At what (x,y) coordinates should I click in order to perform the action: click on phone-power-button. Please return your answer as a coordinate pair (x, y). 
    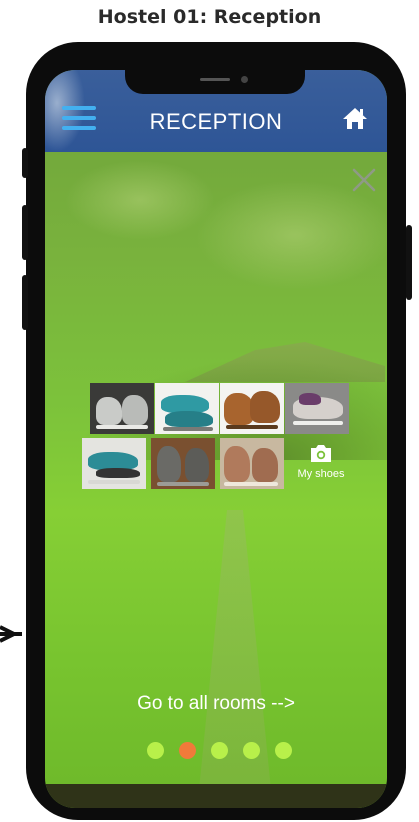
    Looking at the image, I should click on (409, 262).